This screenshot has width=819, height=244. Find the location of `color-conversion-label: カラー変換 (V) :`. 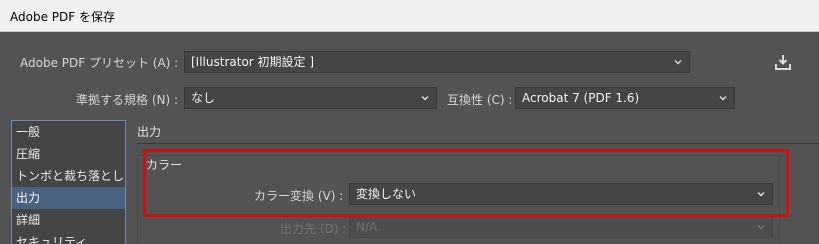

color-conversion-label: カラー変換 (V) : is located at coordinates (299, 196).